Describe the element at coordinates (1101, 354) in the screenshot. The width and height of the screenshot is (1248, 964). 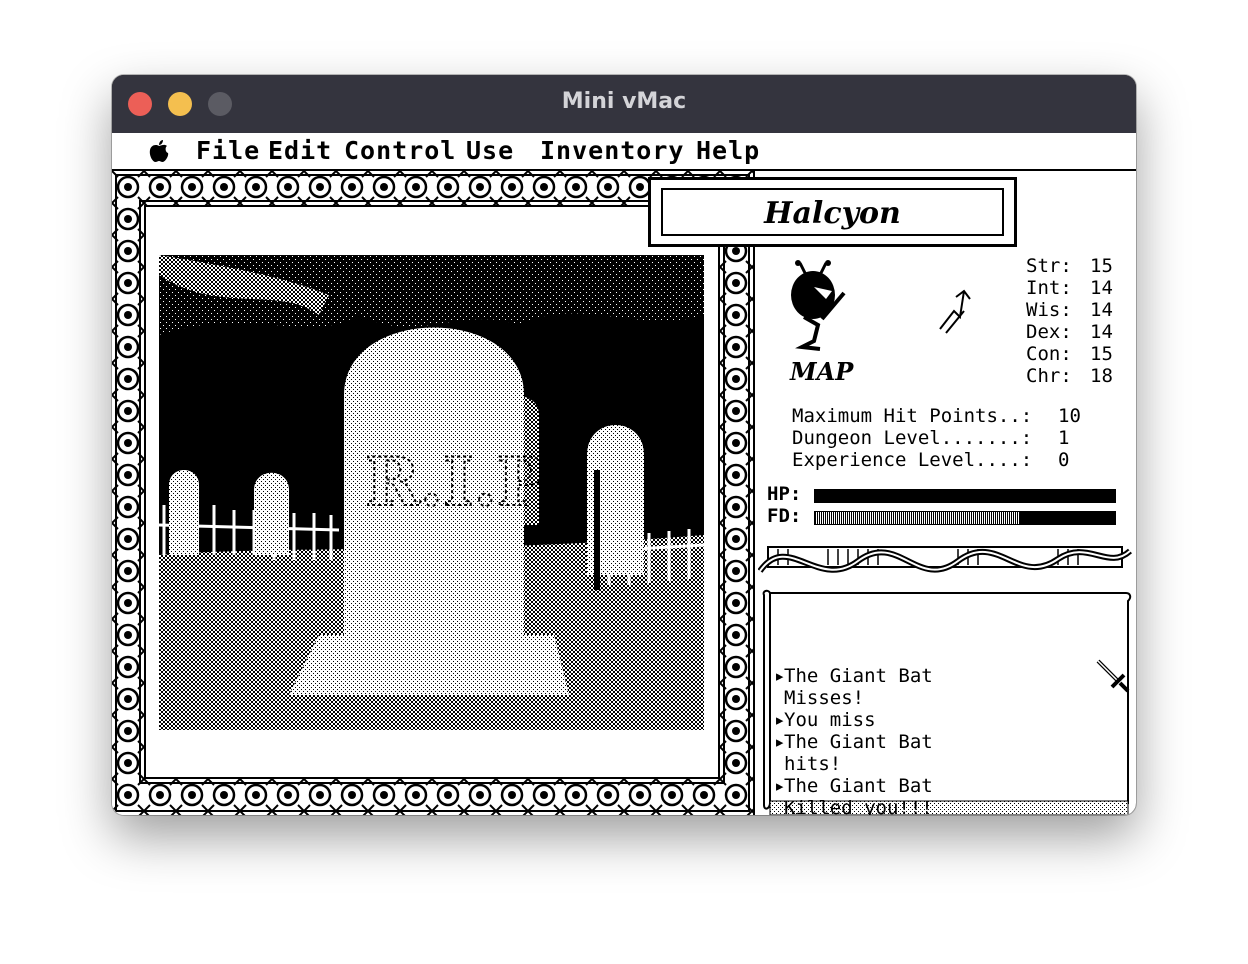
I see `stat-value-con: 15` at that location.